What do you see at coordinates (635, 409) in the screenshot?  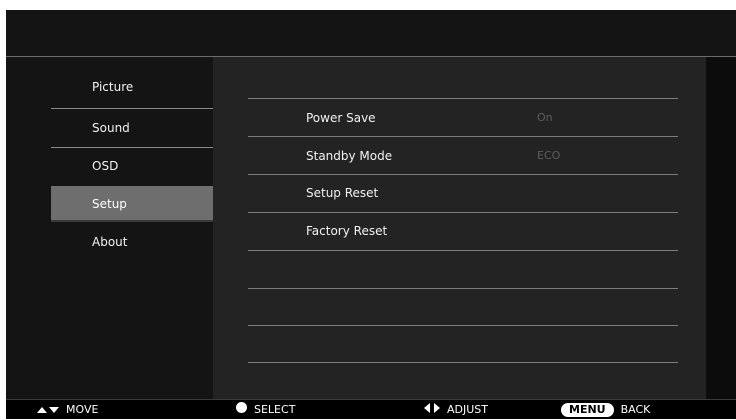 I see `hint-back-label: BACK` at bounding box center [635, 409].